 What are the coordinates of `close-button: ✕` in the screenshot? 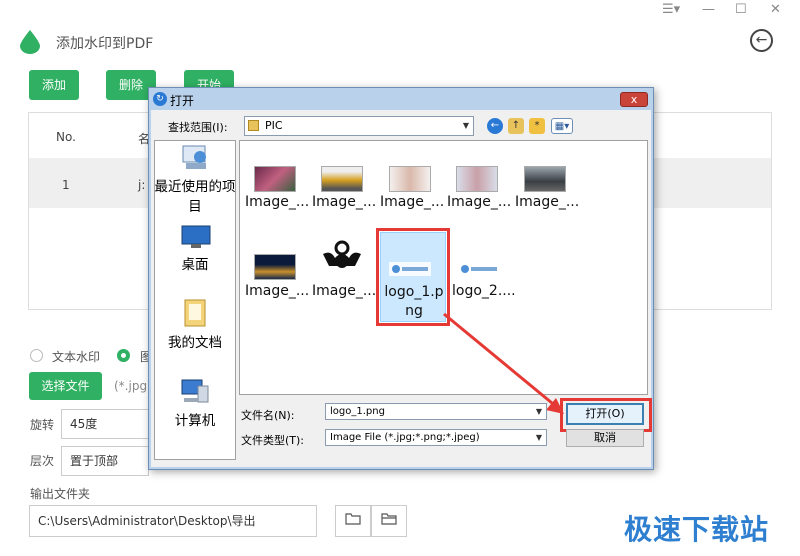 It's located at (775, 9).